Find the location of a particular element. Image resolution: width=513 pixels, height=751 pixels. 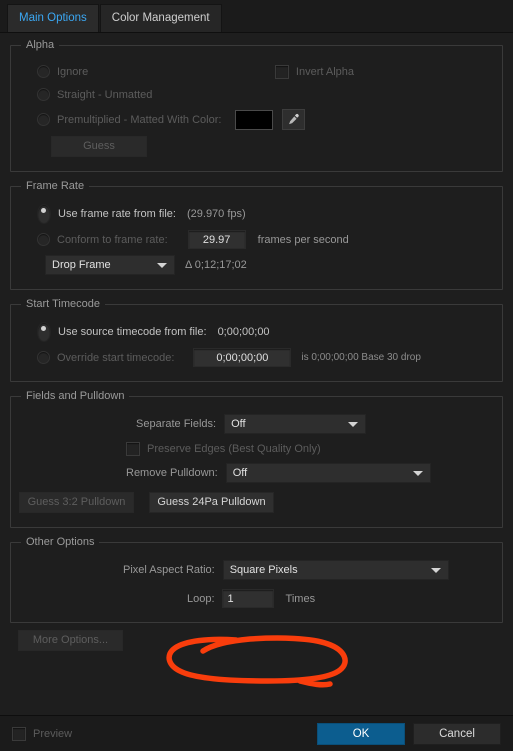

label-pixel-aspect-ratio: Pixel Aspect Ratio: is located at coordinates (169, 570).